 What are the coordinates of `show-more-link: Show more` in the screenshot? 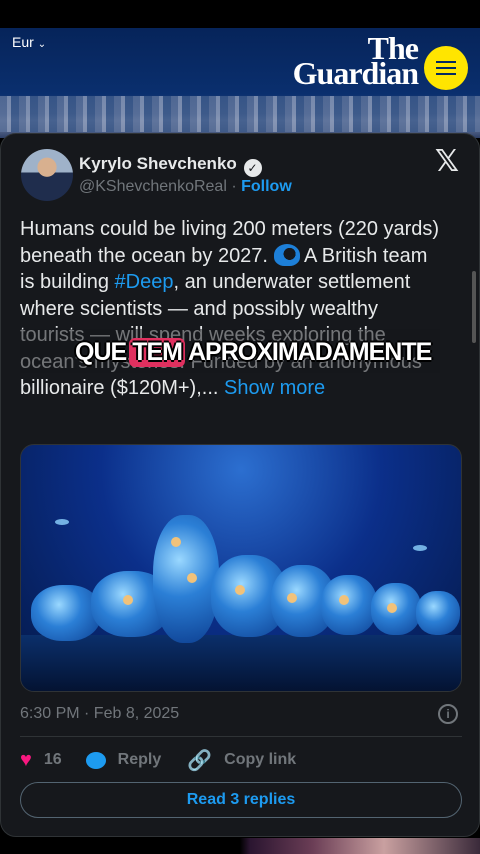 It's located at (274, 388).